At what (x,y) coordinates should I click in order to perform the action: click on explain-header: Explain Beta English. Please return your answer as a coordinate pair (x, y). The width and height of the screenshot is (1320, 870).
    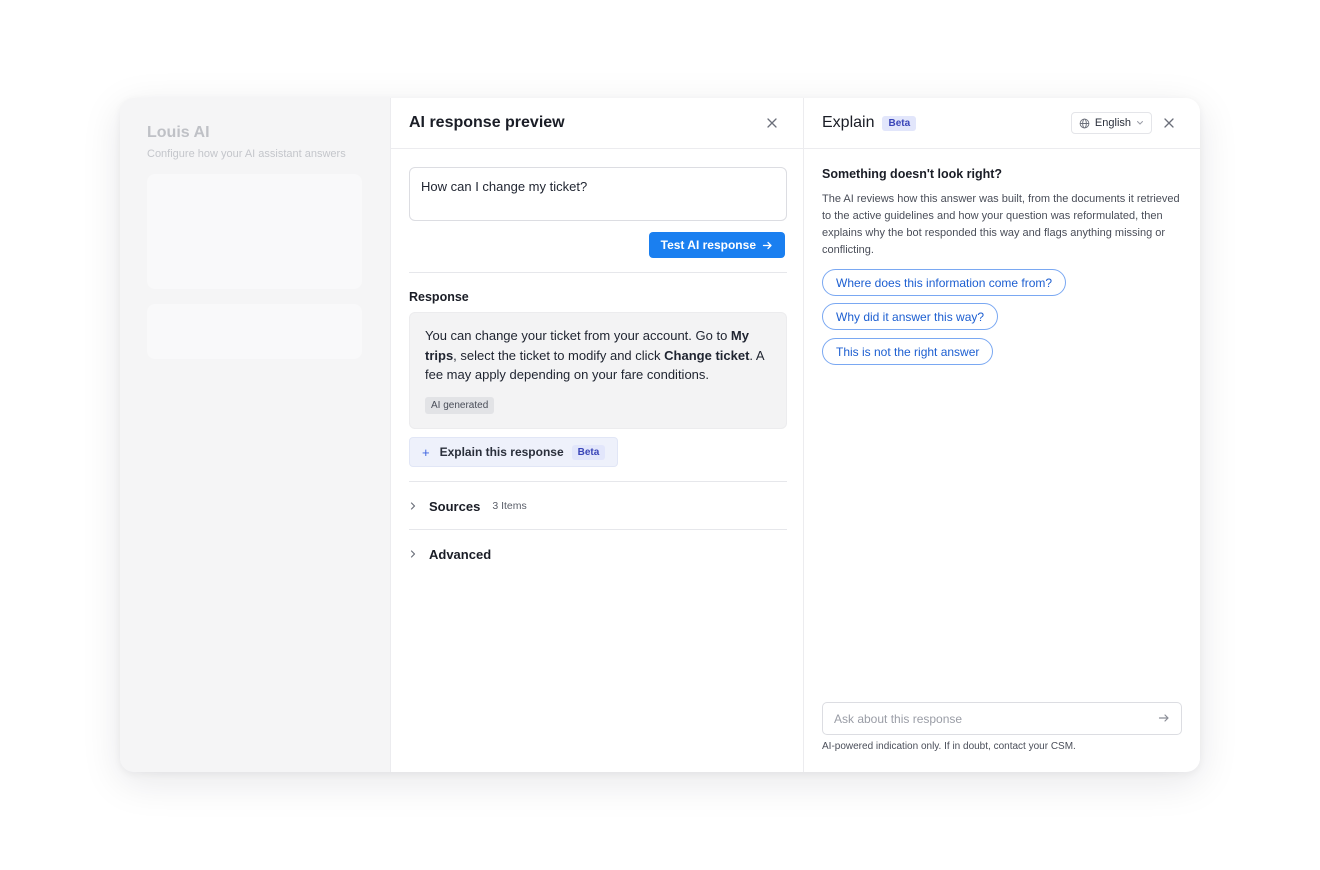
    Looking at the image, I should click on (1002, 123).